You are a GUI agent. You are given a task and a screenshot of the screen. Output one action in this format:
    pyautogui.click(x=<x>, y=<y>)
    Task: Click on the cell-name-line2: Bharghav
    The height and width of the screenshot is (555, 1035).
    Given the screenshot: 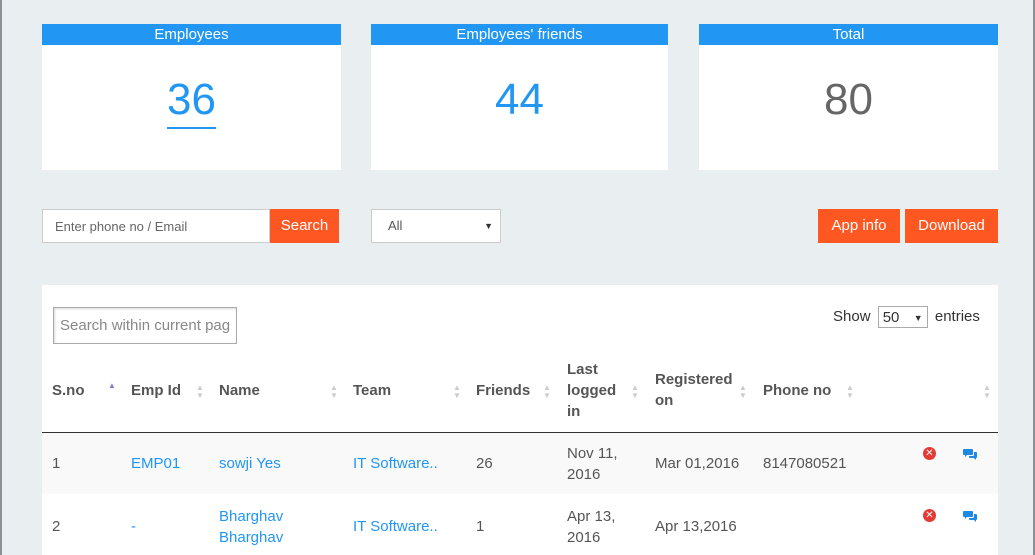 What is the action you would take?
    pyautogui.click(x=251, y=537)
    